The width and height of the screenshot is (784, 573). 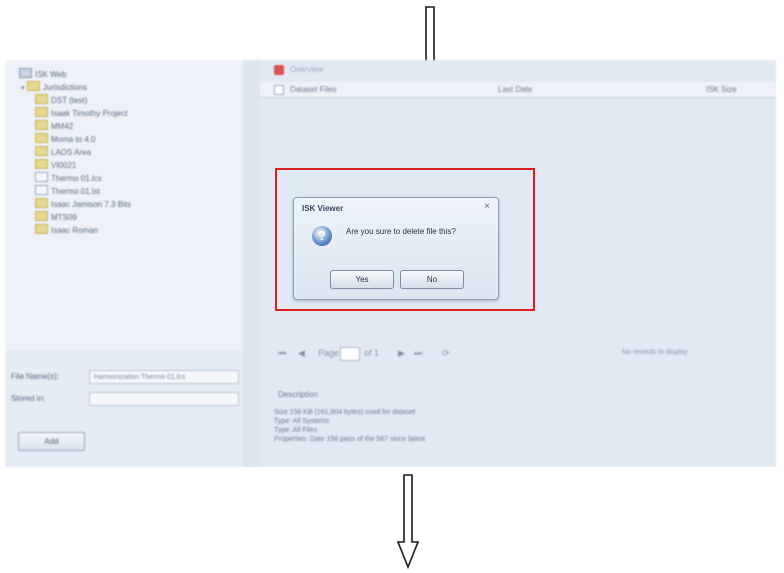 I want to click on app-logo-icon, so click(x=279, y=70).